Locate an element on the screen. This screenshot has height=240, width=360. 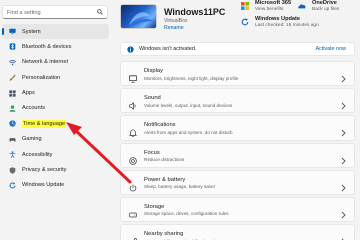
info-icon is located at coordinates (130, 49).